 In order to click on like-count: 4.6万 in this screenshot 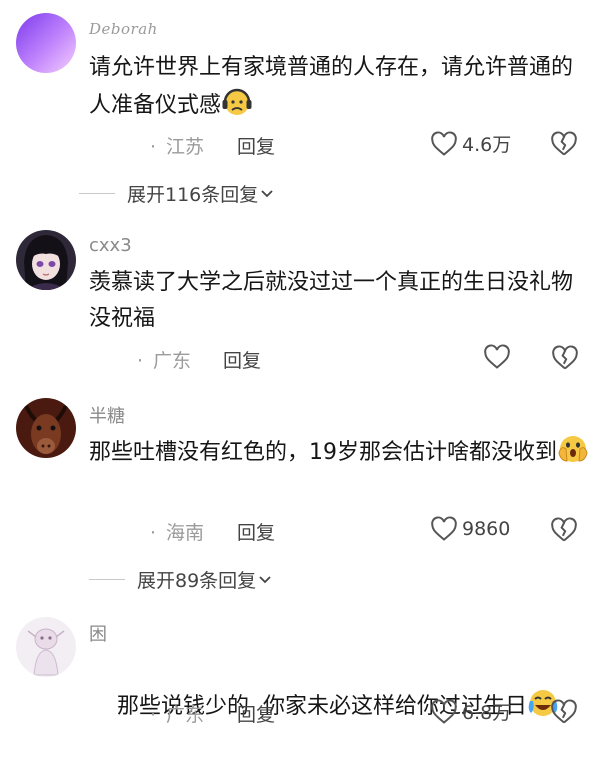, I will do `click(487, 145)`.